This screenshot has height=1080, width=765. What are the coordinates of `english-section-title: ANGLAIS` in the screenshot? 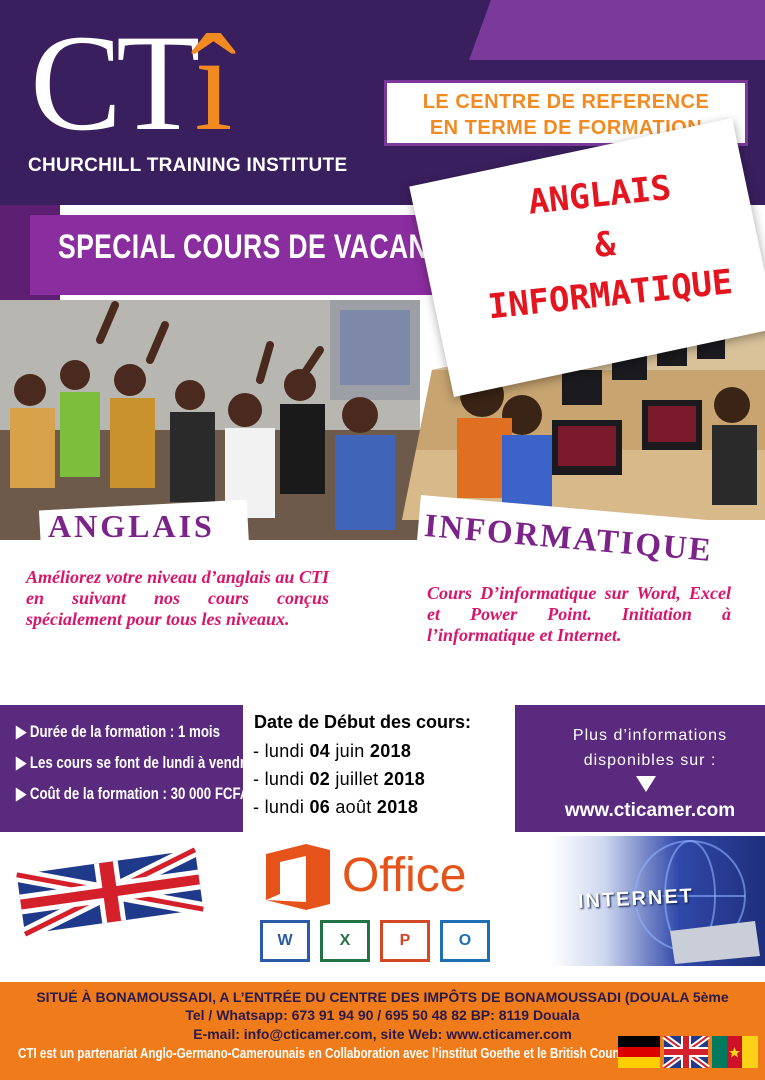 It's located at (131, 526).